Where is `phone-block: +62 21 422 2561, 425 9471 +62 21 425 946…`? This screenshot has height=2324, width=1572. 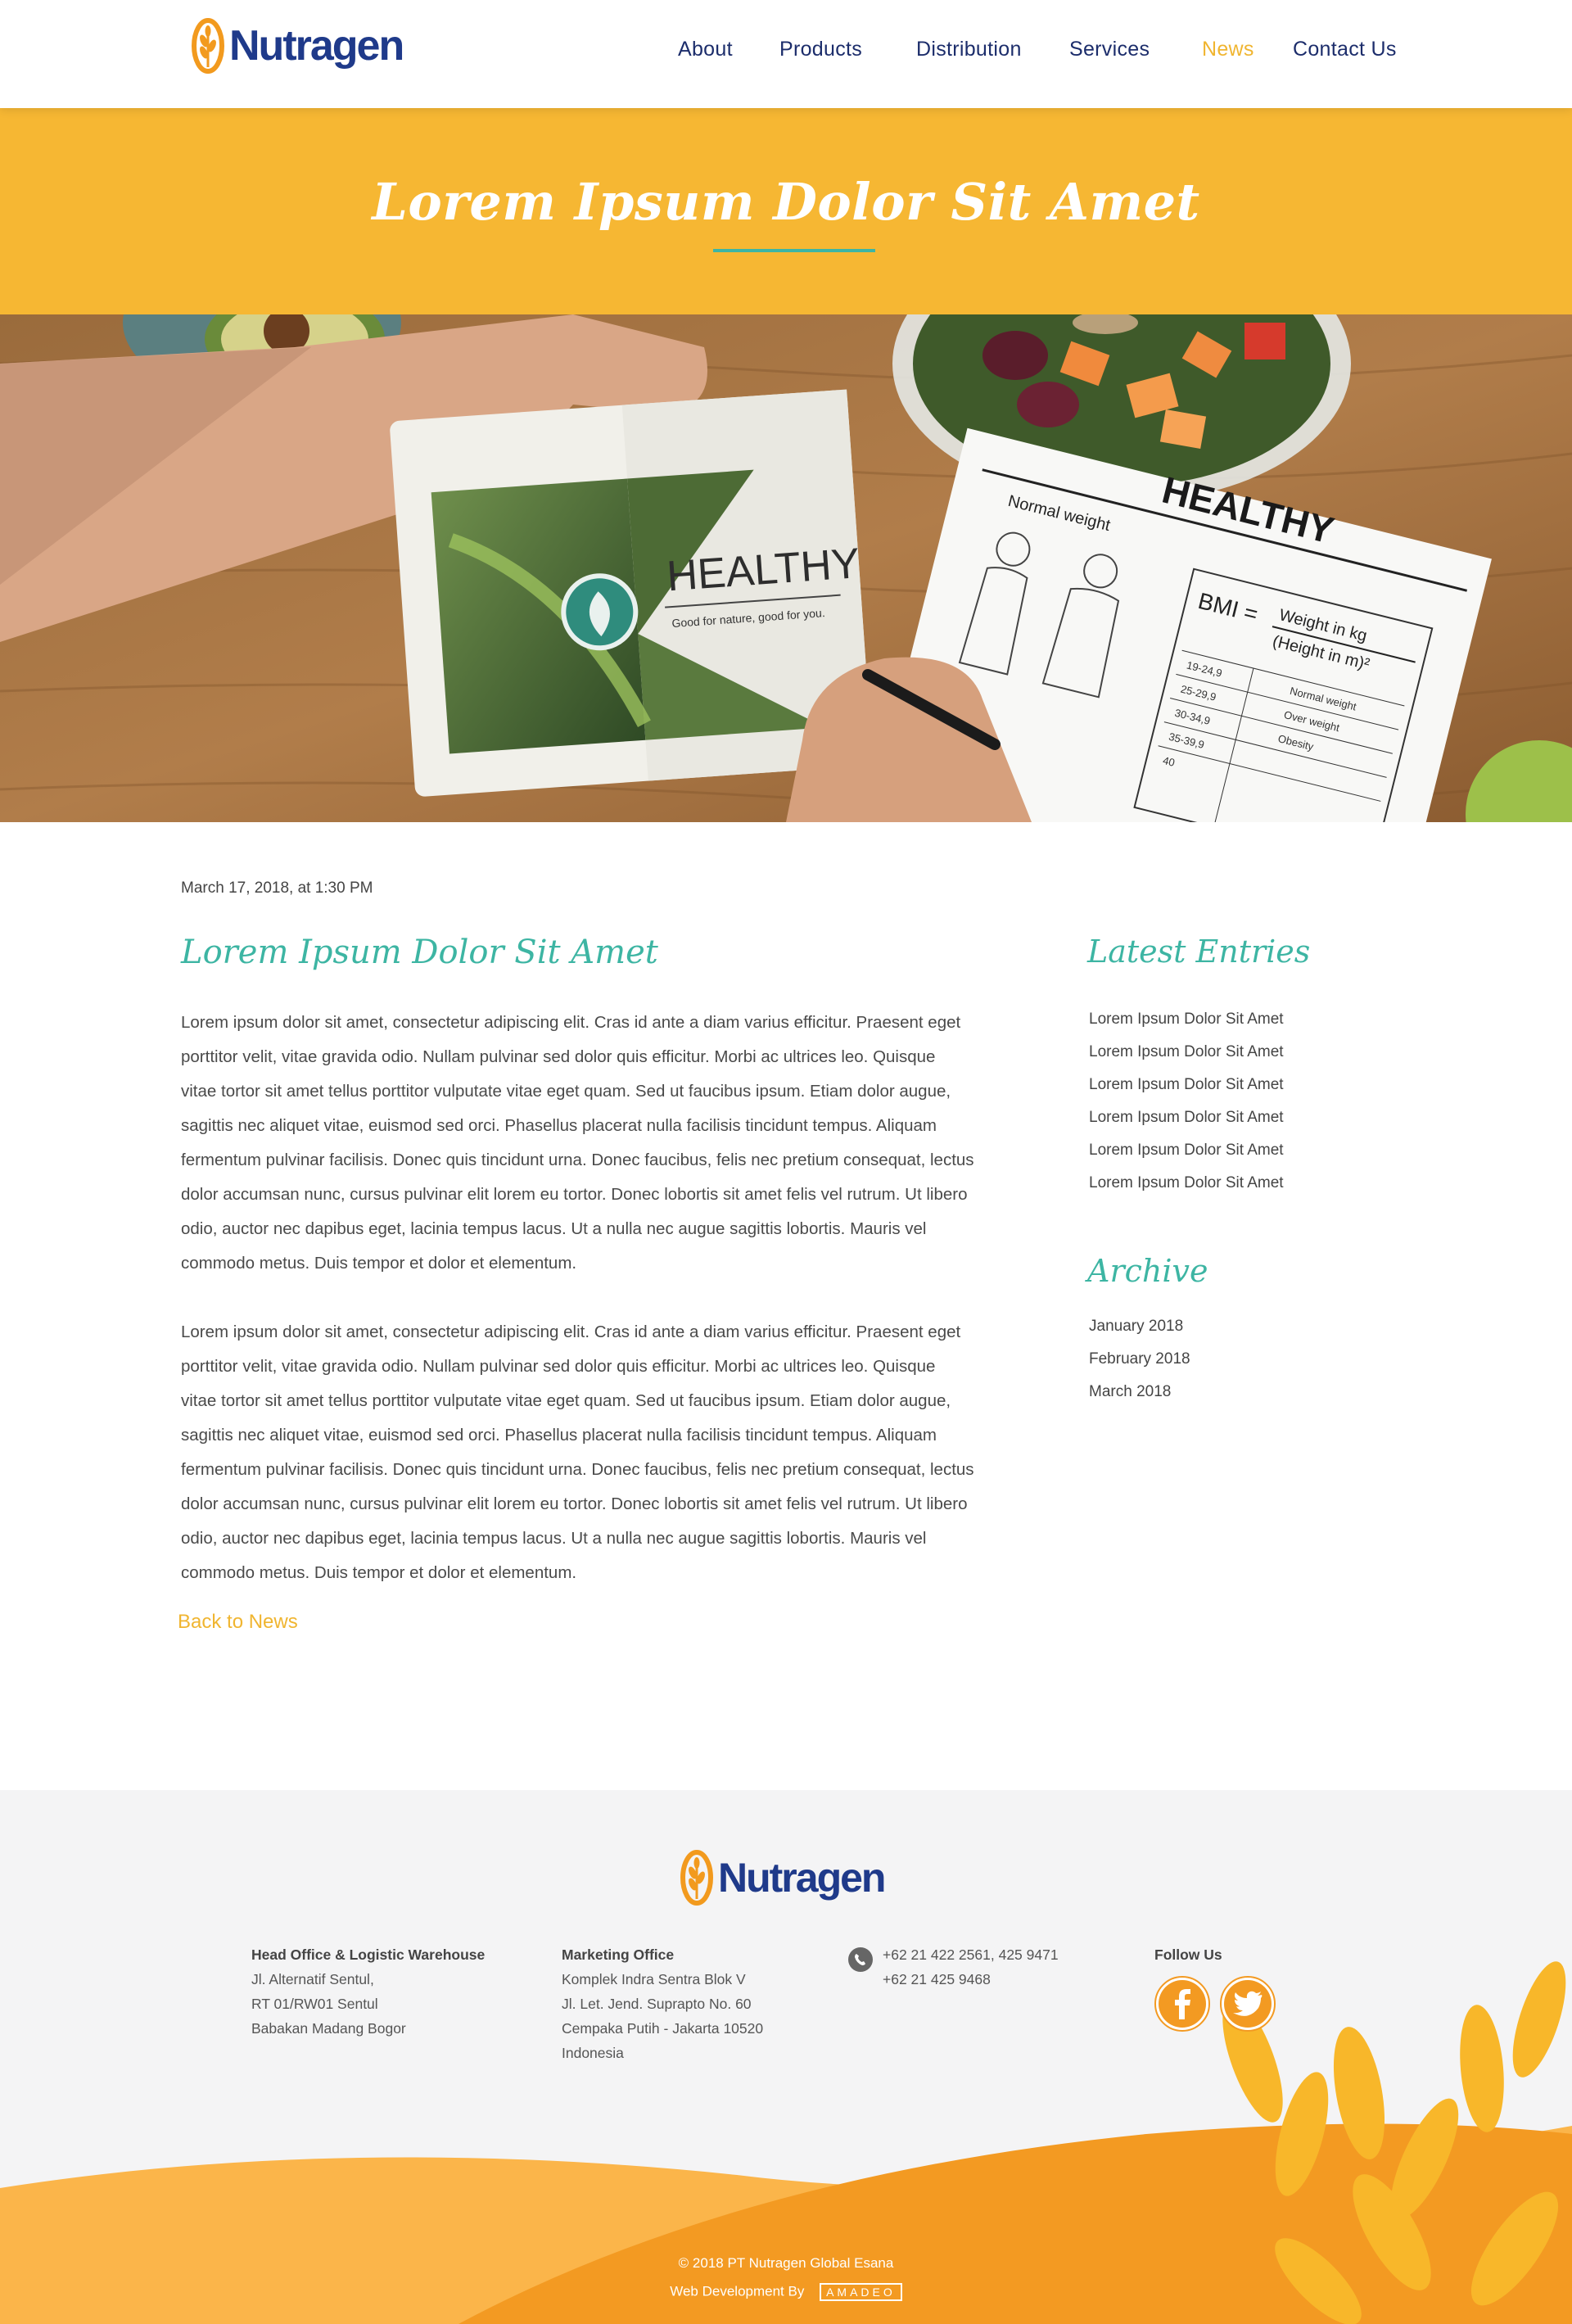 phone-block: +62 21 422 2561, 425 9471 +62 21 425 946… is located at coordinates (971, 1967).